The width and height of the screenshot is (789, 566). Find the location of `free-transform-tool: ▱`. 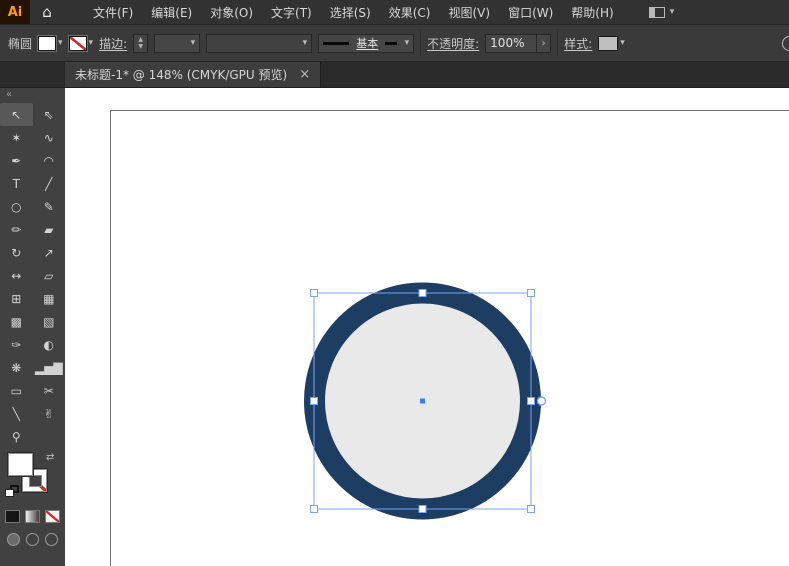

free-transform-tool: ▱ is located at coordinates (49, 275).